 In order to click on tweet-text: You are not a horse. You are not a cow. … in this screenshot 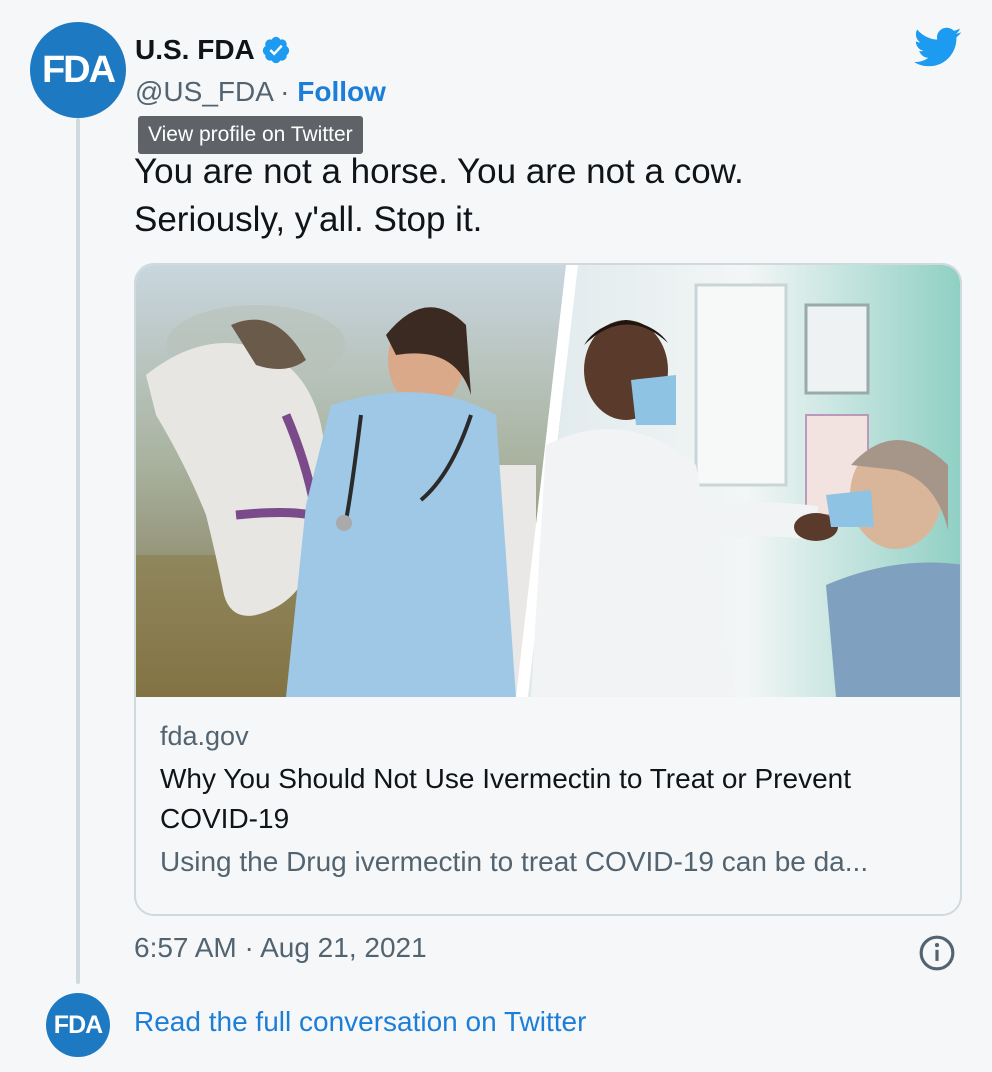, I will do `click(544, 196)`.